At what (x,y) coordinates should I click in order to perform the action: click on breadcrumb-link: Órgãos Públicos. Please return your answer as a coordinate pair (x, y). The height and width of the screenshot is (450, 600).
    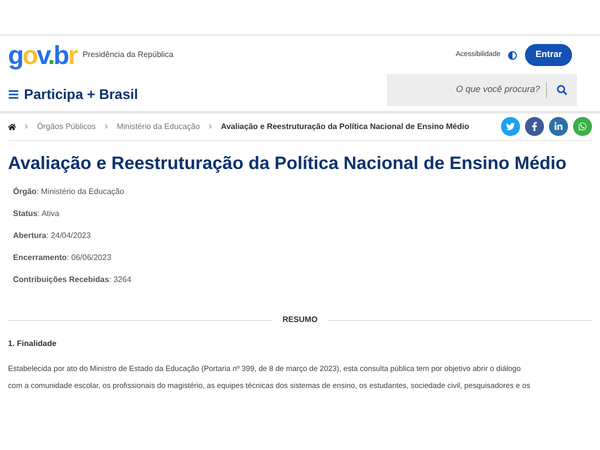
    Looking at the image, I should click on (66, 126).